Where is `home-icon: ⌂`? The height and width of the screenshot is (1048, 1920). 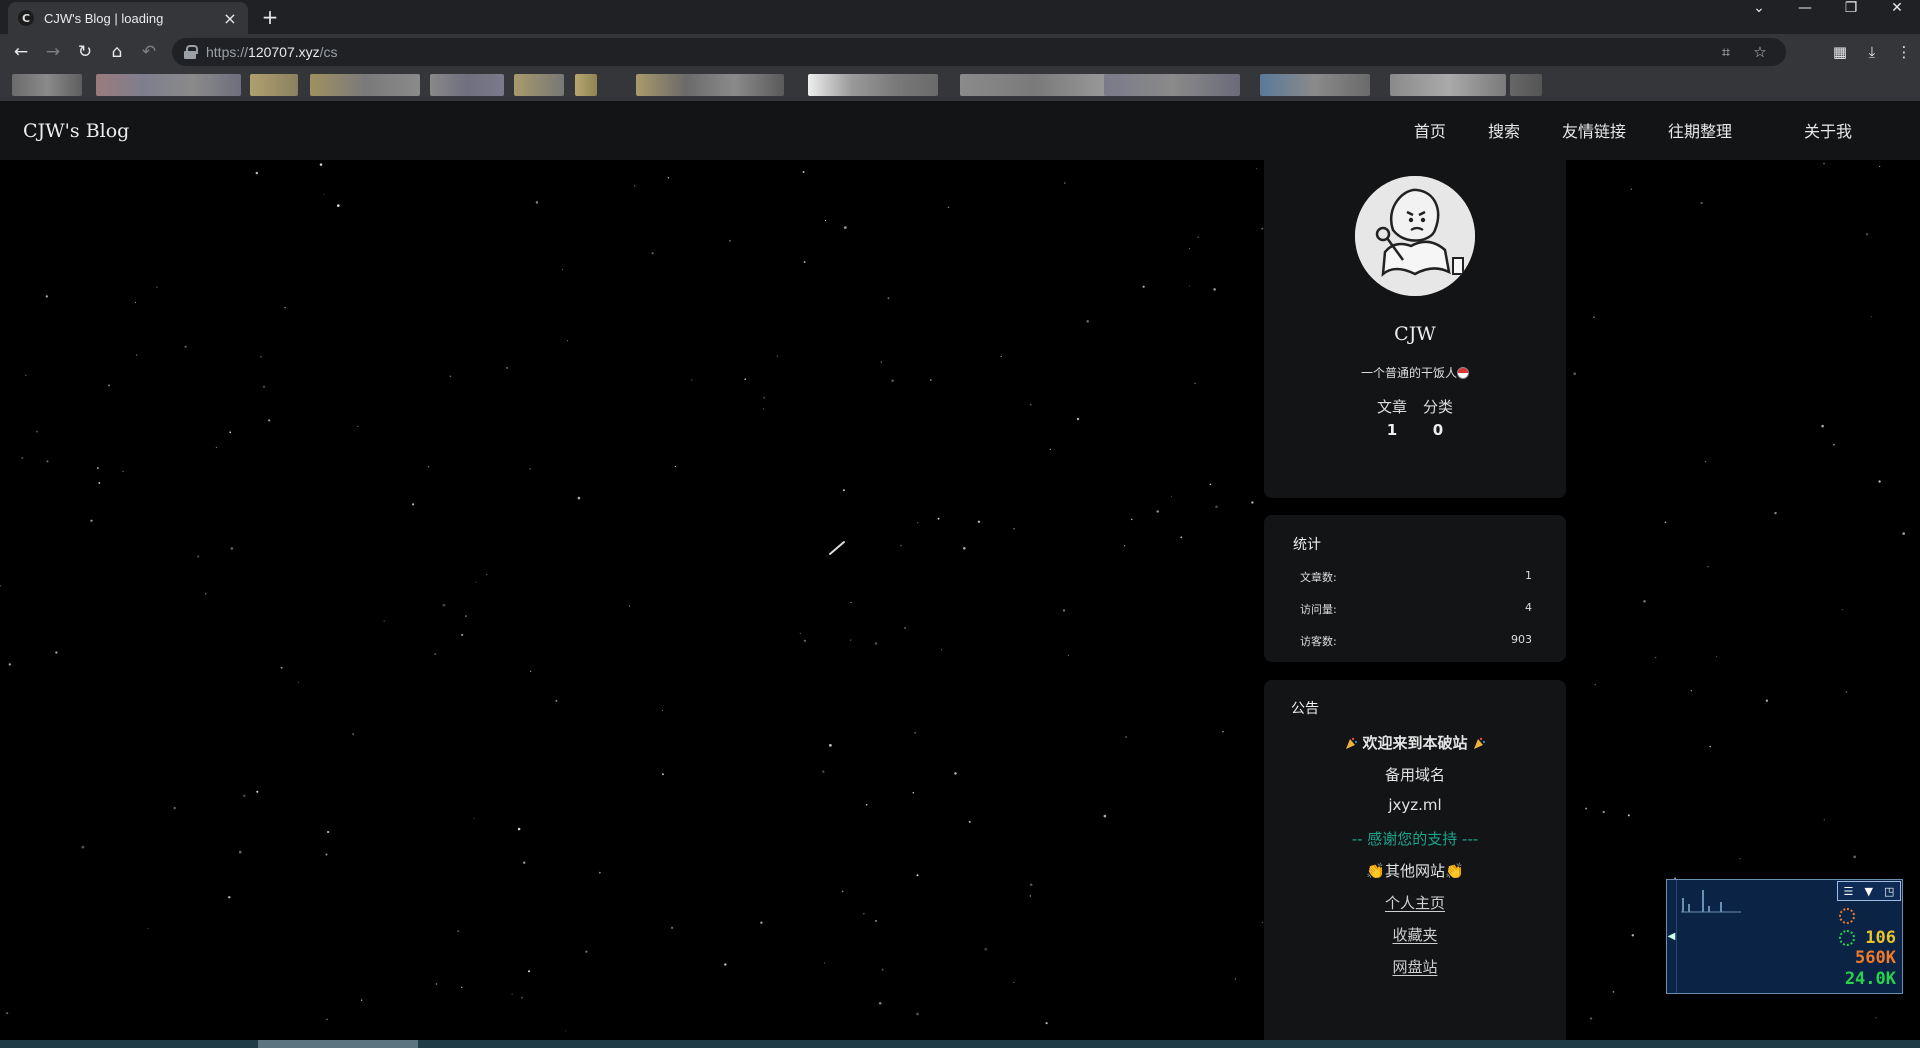
home-icon: ⌂ is located at coordinates (117, 52).